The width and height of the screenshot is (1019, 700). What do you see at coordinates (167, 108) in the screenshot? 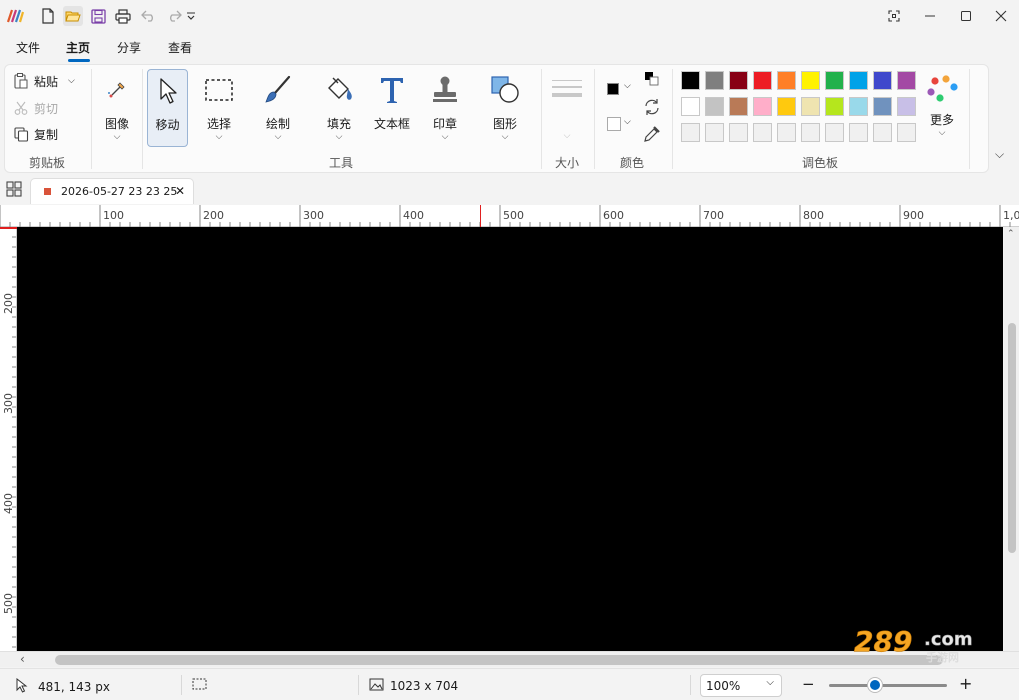
I see `tool-move: 移动` at bounding box center [167, 108].